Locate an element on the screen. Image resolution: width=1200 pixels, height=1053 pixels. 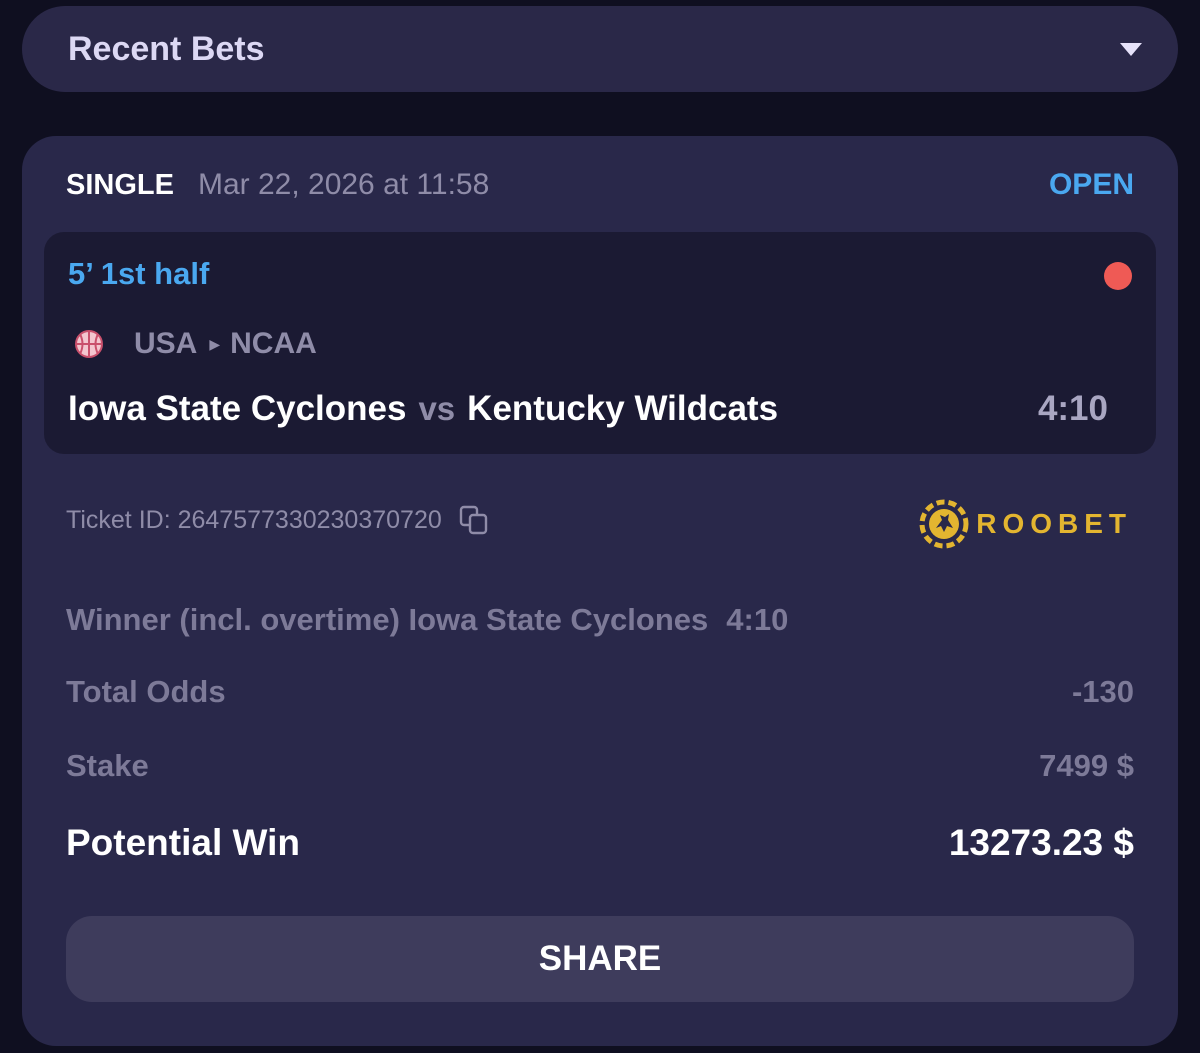
potential-win-row: Potential Win 13273.23 $ is located at coordinates (600, 843).